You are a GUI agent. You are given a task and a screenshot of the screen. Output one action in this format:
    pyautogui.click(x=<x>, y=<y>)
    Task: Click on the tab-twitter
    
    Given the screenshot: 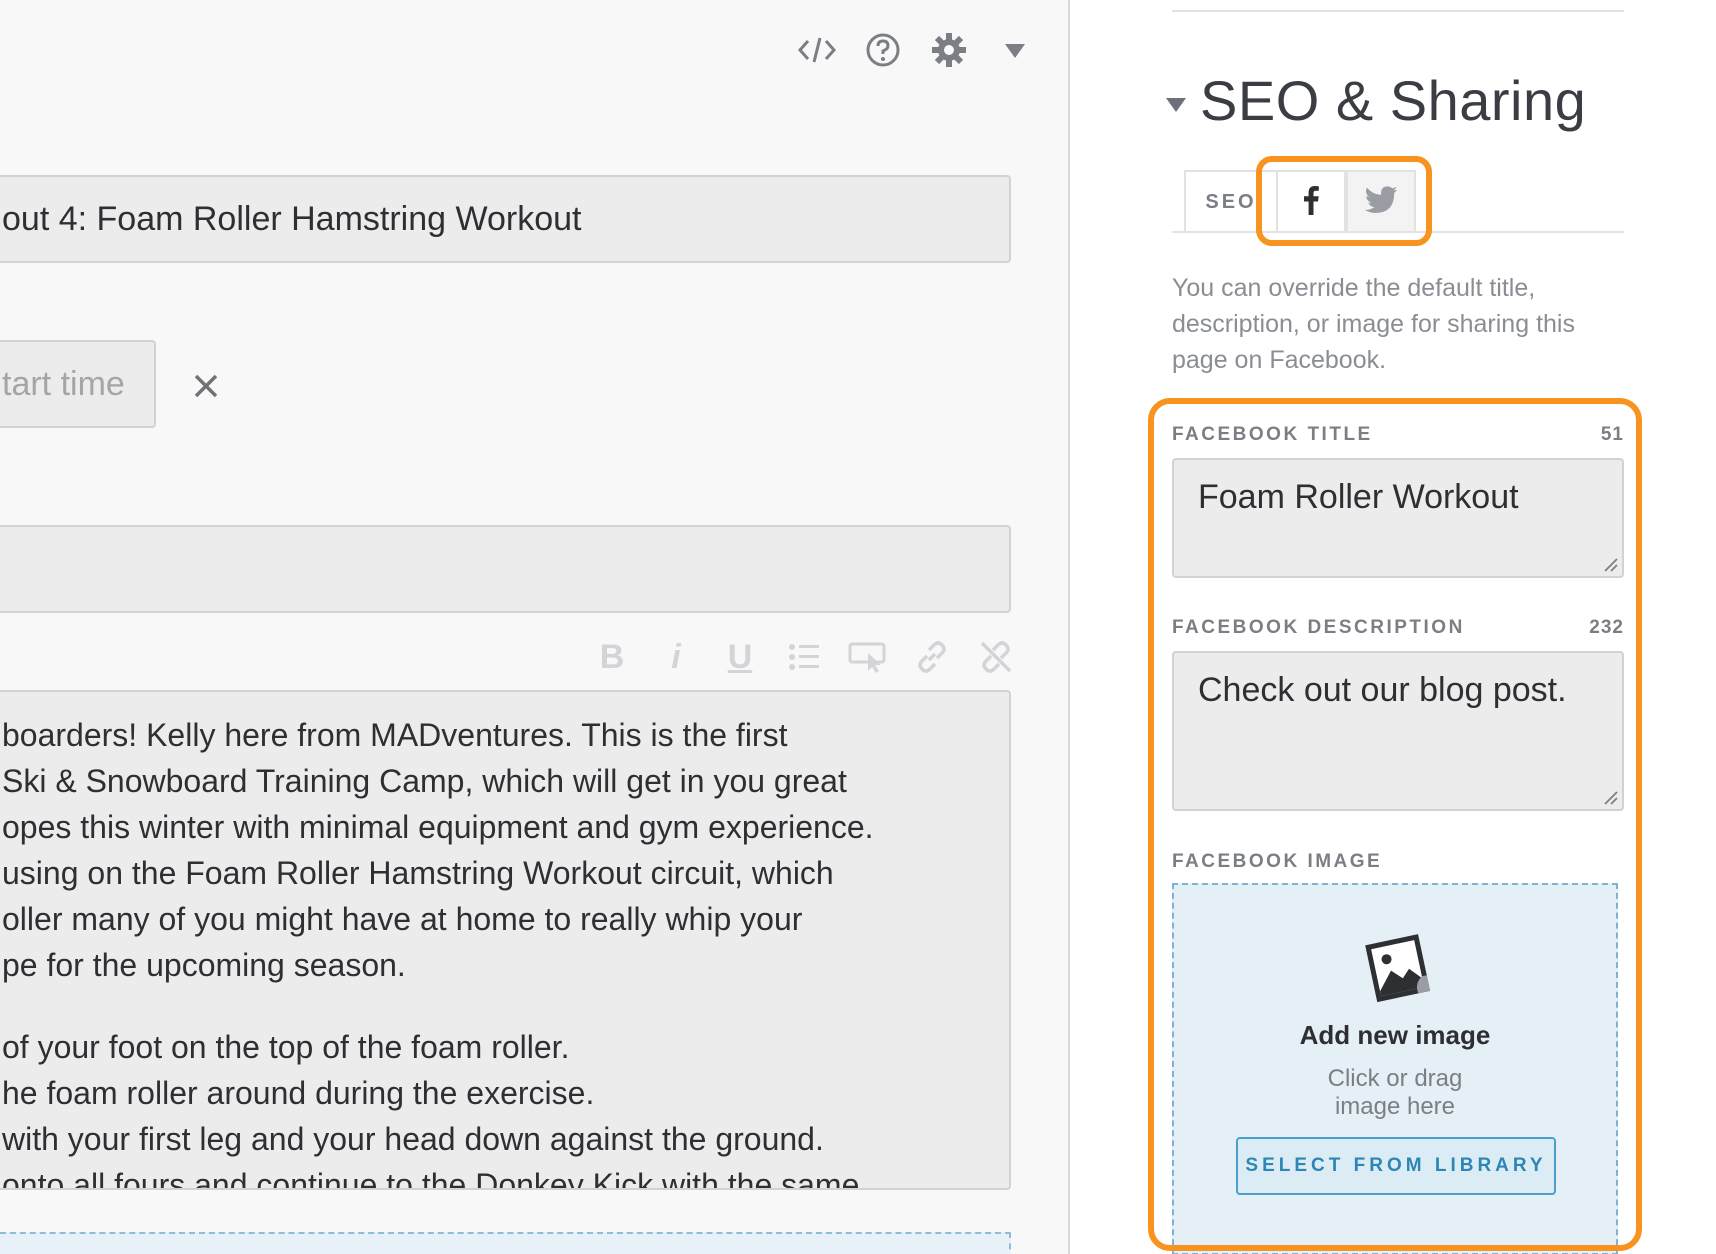 What is the action you would take?
    pyautogui.click(x=1381, y=201)
    